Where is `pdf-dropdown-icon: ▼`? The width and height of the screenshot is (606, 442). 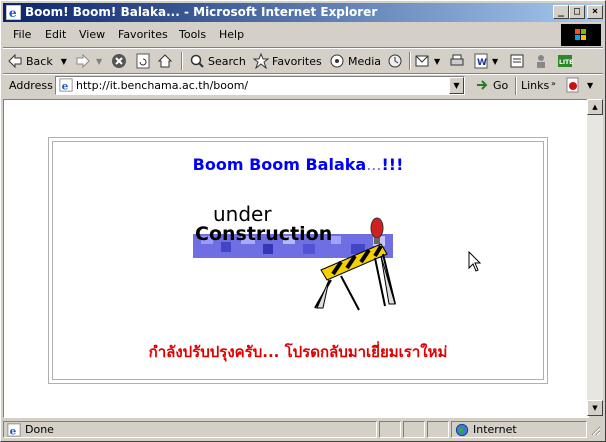 pdf-dropdown-icon: ▼ is located at coordinates (590, 85).